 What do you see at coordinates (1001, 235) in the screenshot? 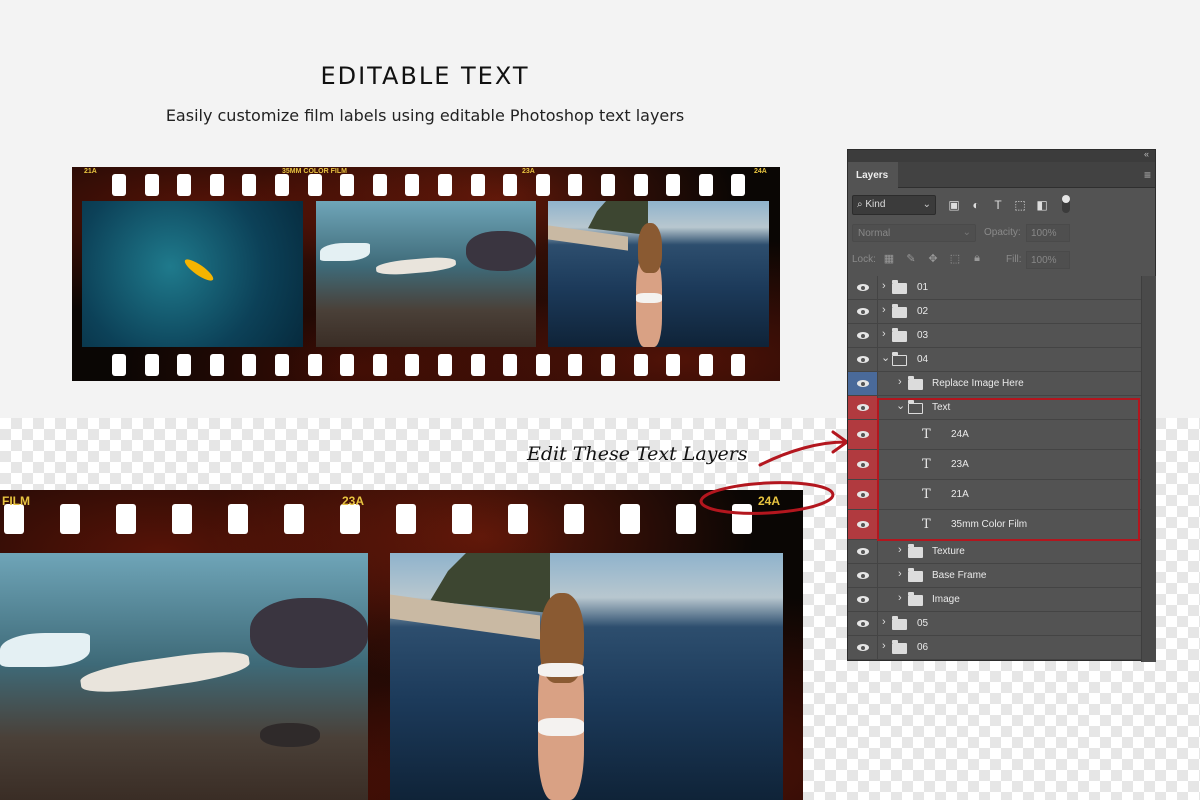
I see `blend-row: Normal ⌄ Opacity: 100%` at bounding box center [1001, 235].